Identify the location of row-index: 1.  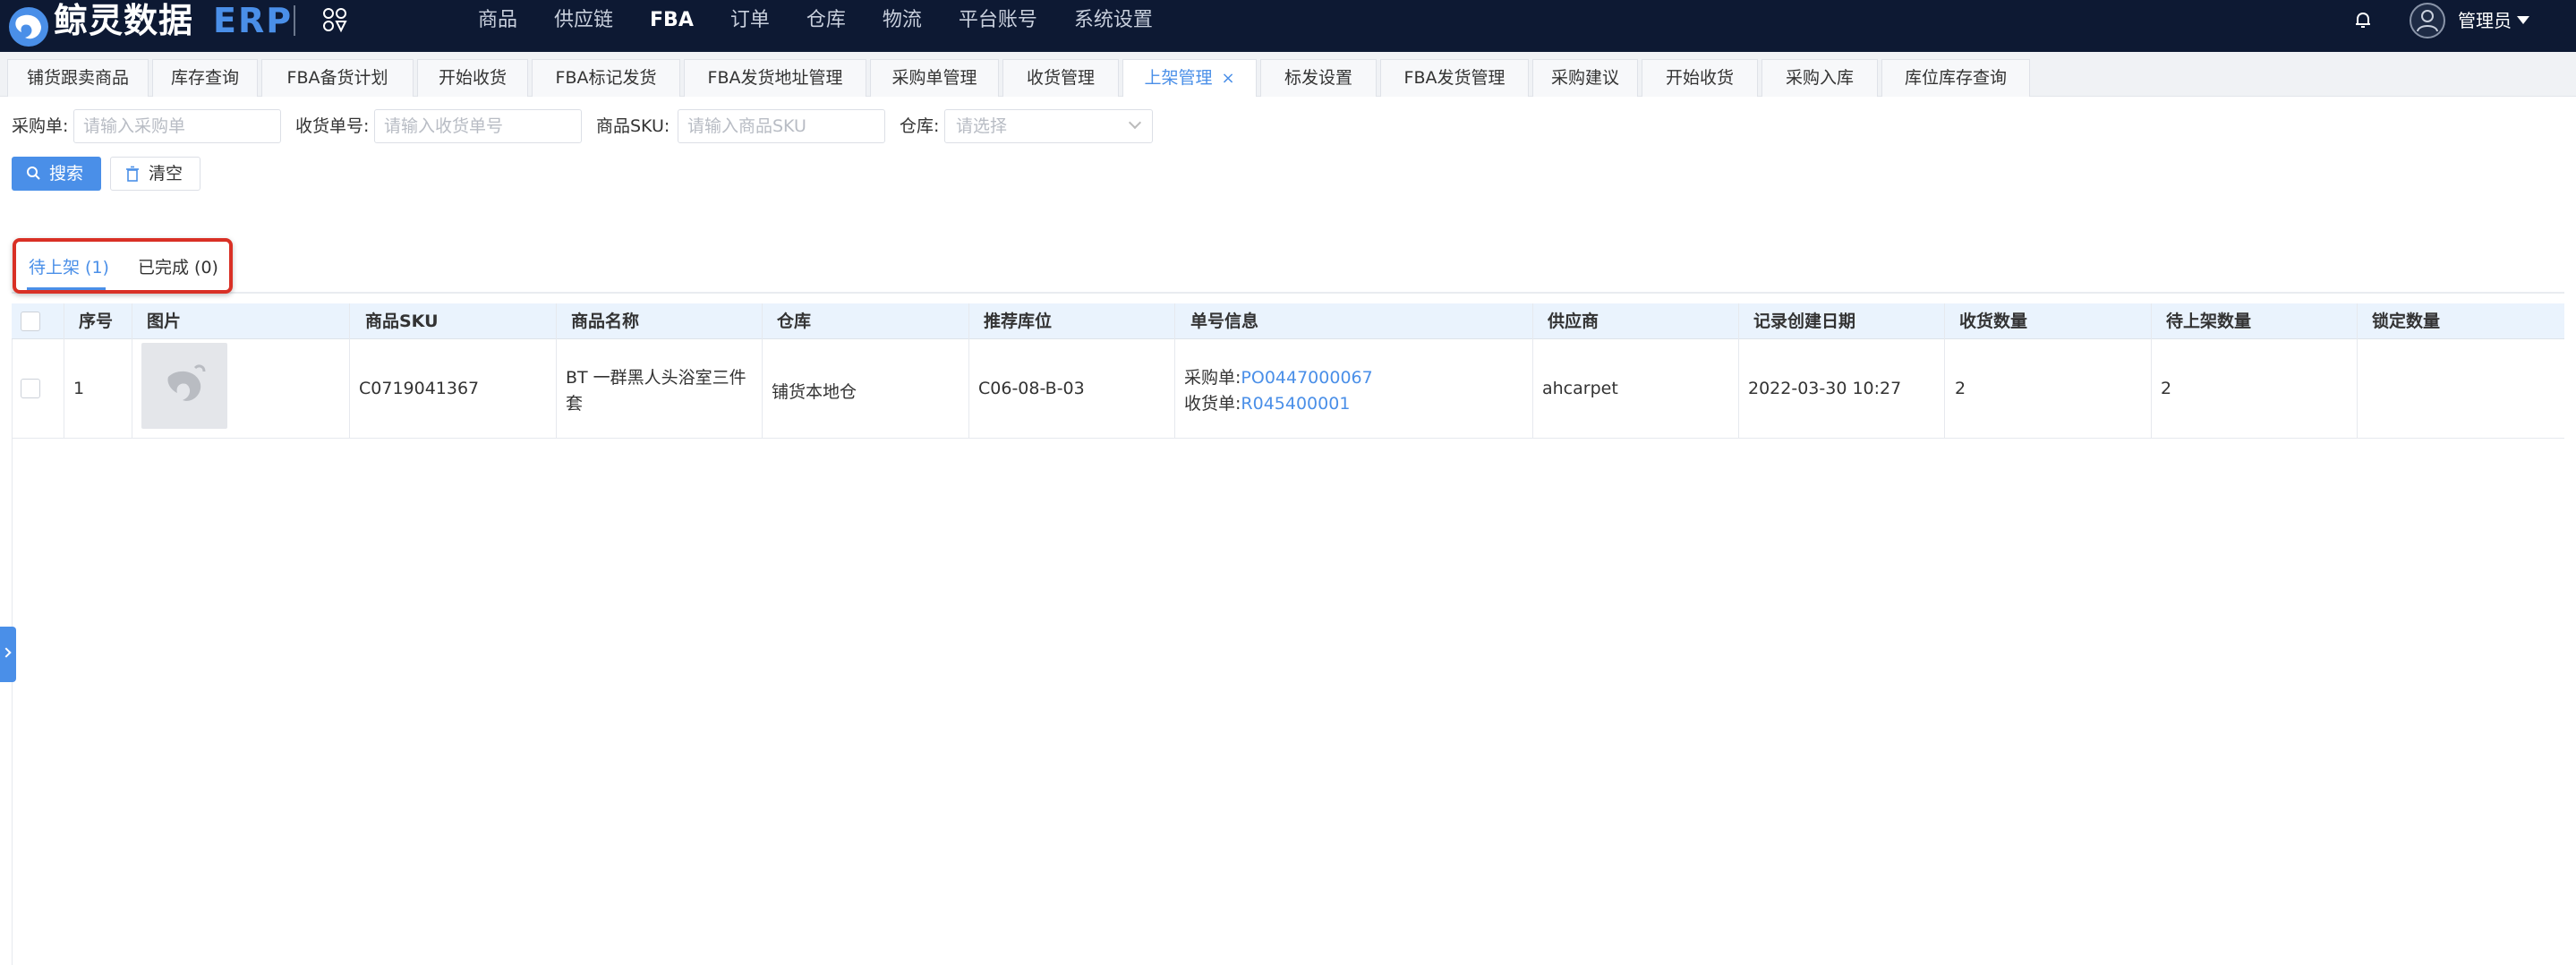
(79, 388).